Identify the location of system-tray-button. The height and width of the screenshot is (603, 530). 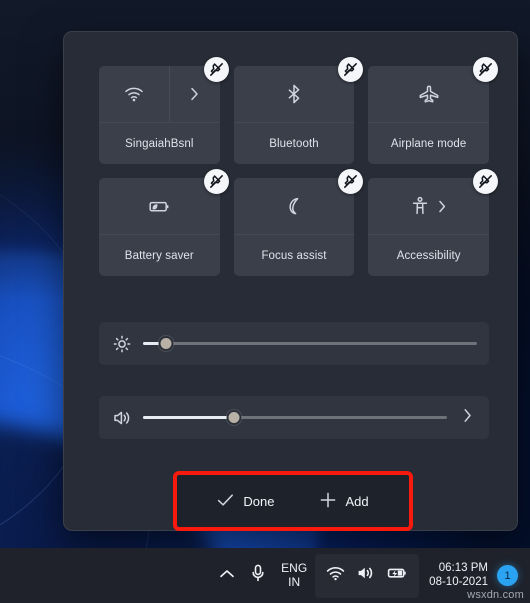
(367, 575).